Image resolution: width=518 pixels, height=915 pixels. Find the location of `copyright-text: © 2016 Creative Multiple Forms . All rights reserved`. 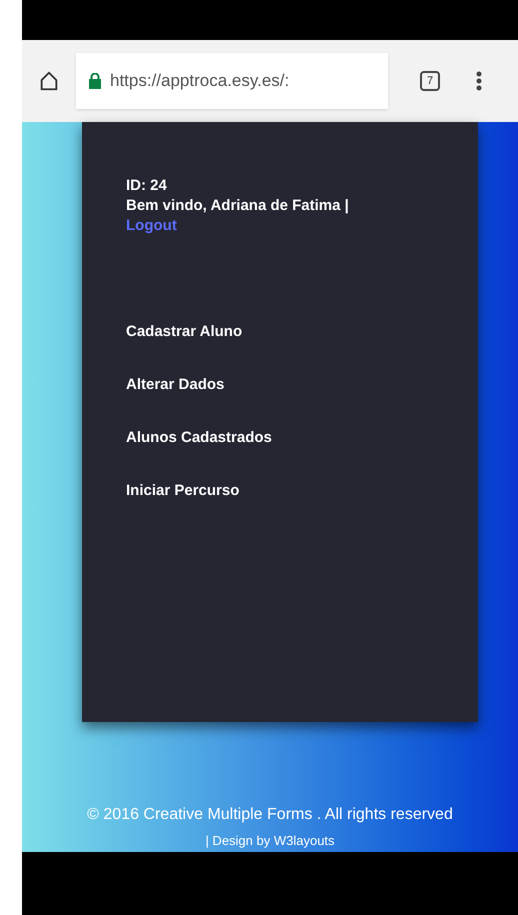

copyright-text: © 2016 Creative Multiple Forms . All rights reserved is located at coordinates (270, 814).